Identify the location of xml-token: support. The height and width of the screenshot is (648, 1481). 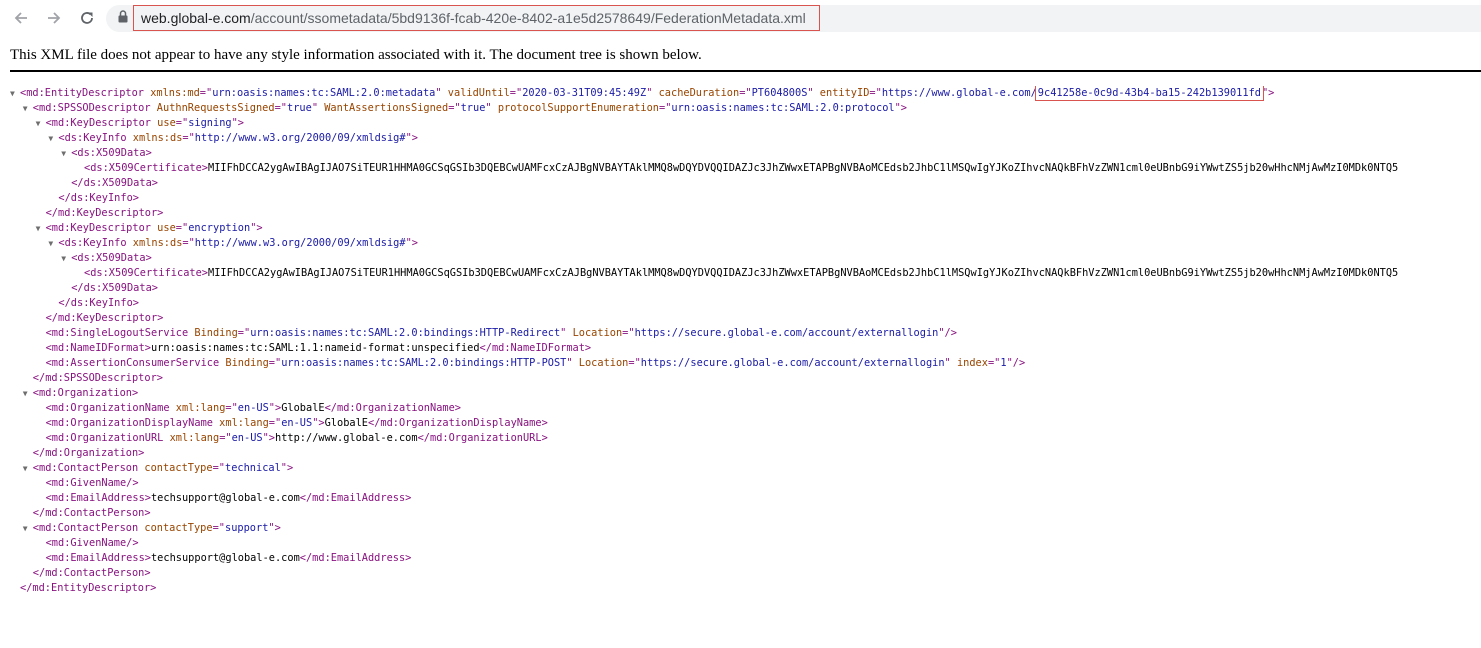
(247, 528).